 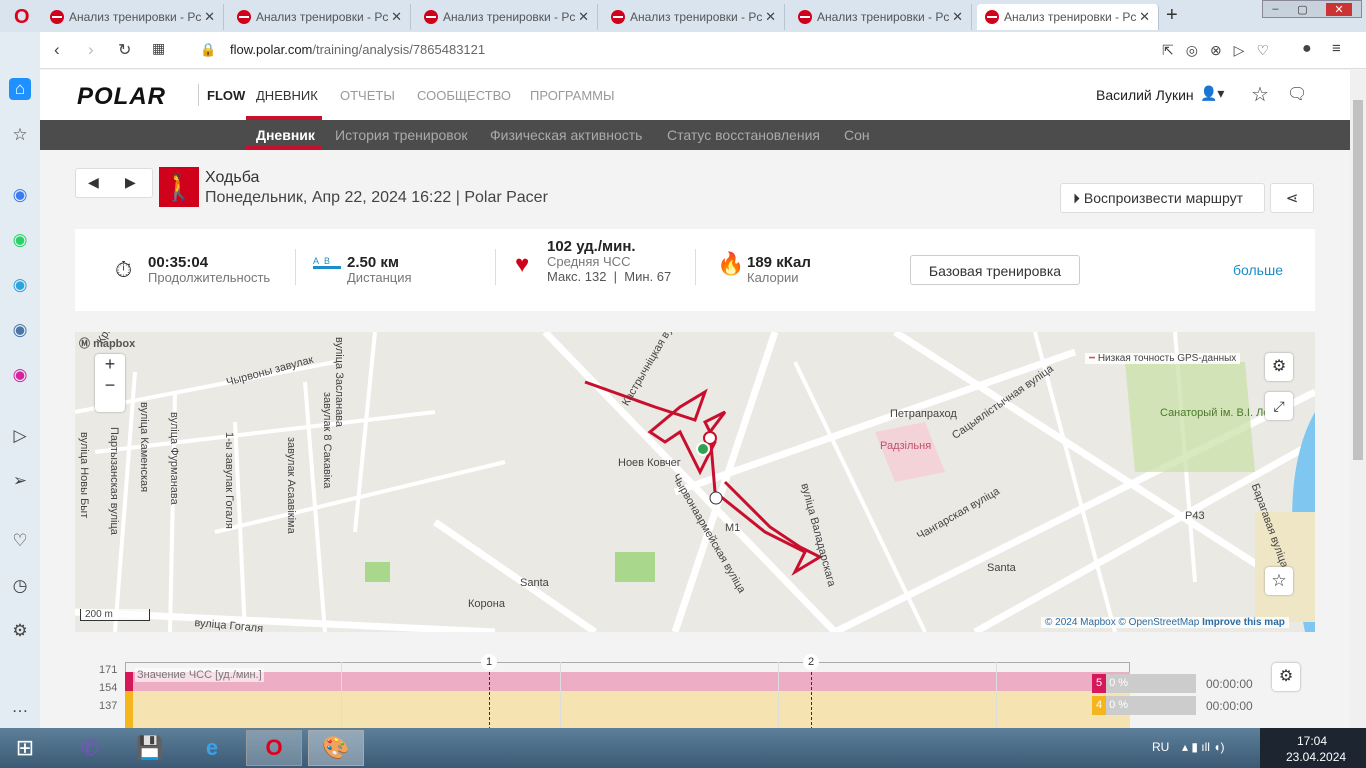 I want to click on map-label: Корона, so click(x=486, y=604).